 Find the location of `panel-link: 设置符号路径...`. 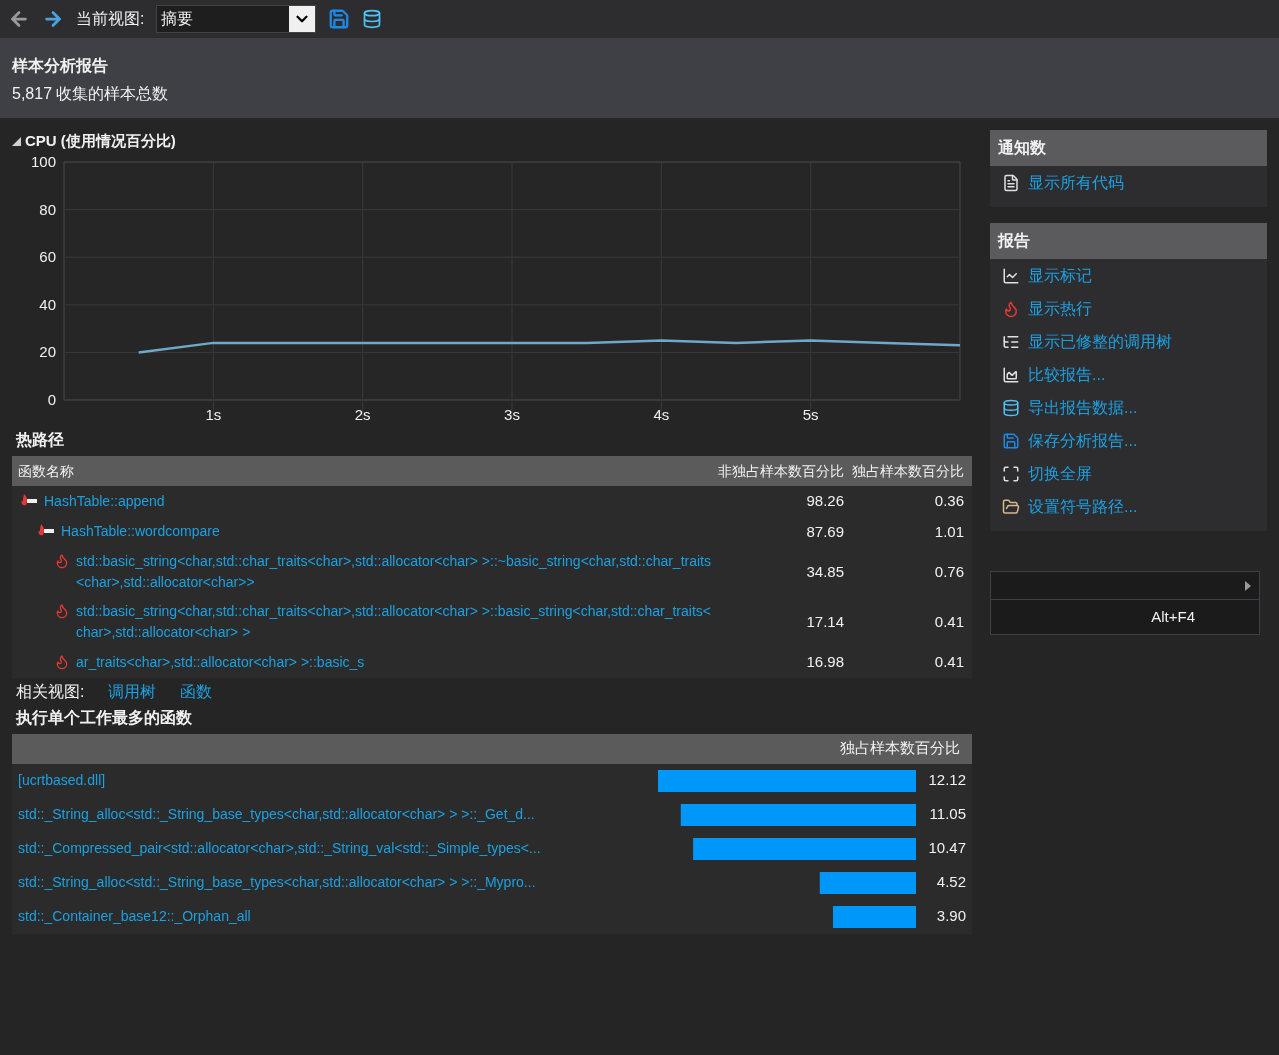

panel-link: 设置符号路径... is located at coordinates (1083, 506).